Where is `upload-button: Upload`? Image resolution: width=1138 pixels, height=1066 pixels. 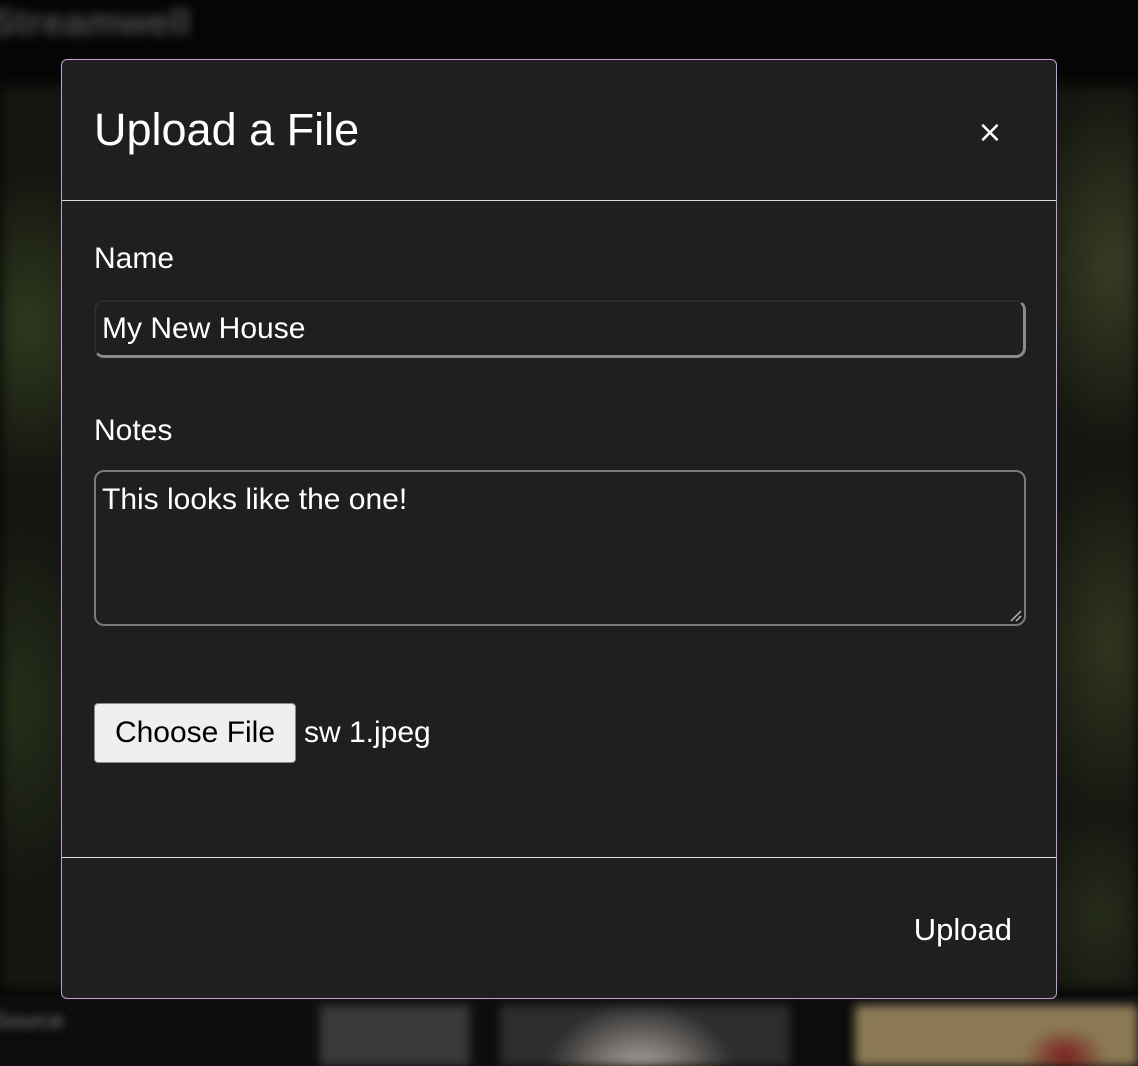 upload-button: Upload is located at coordinates (947, 930).